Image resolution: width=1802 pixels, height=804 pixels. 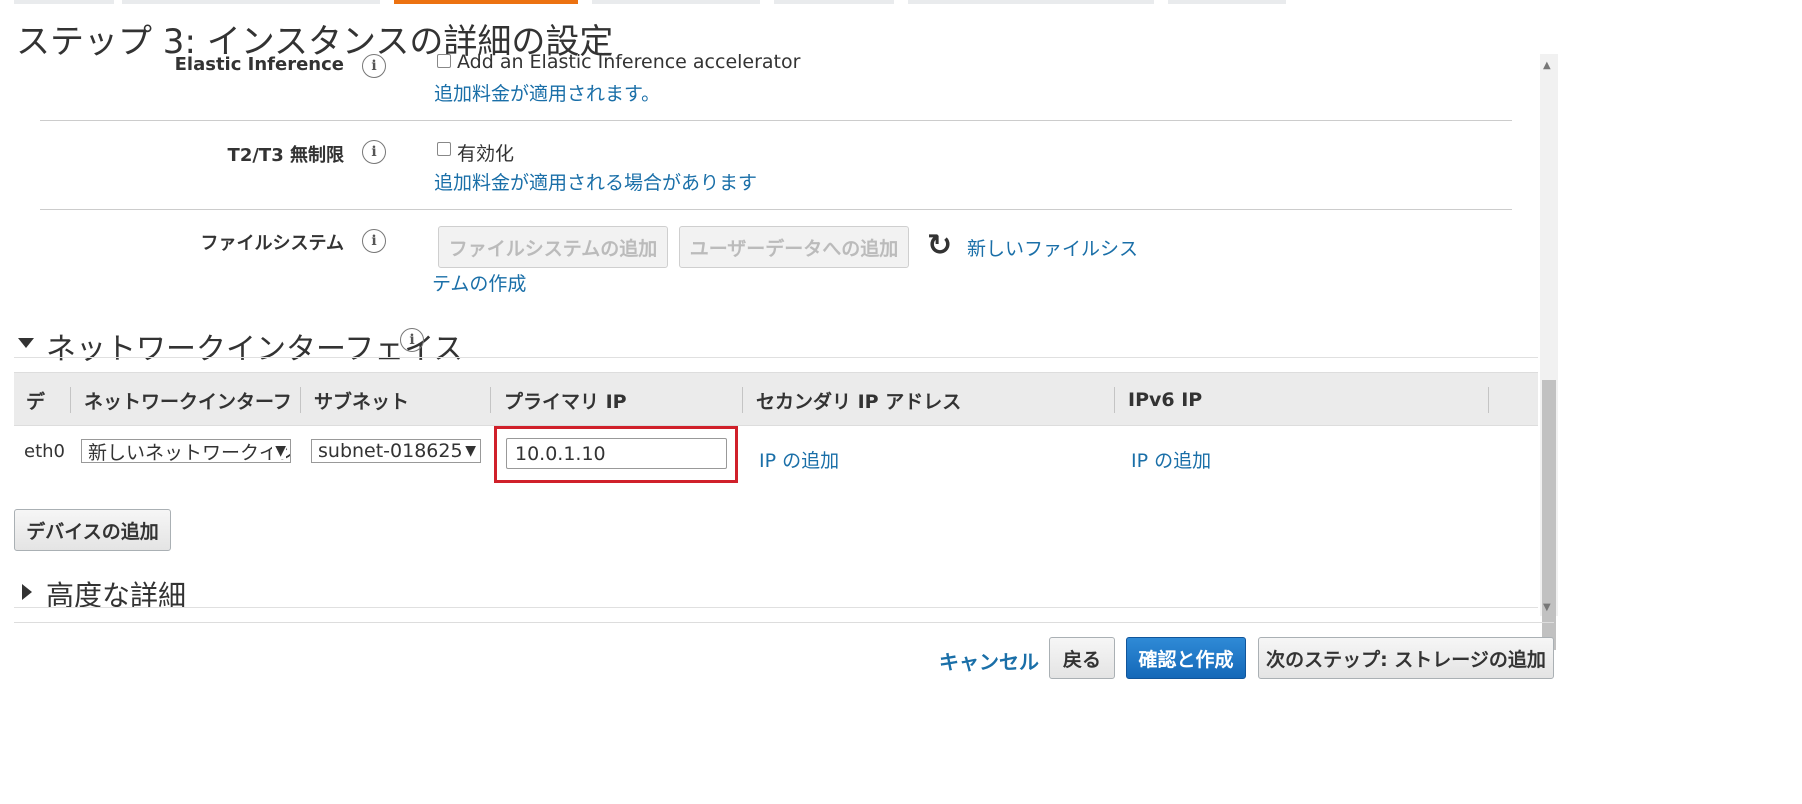 I want to click on elastic-inference-label: Elastic Inference, so click(x=259, y=64).